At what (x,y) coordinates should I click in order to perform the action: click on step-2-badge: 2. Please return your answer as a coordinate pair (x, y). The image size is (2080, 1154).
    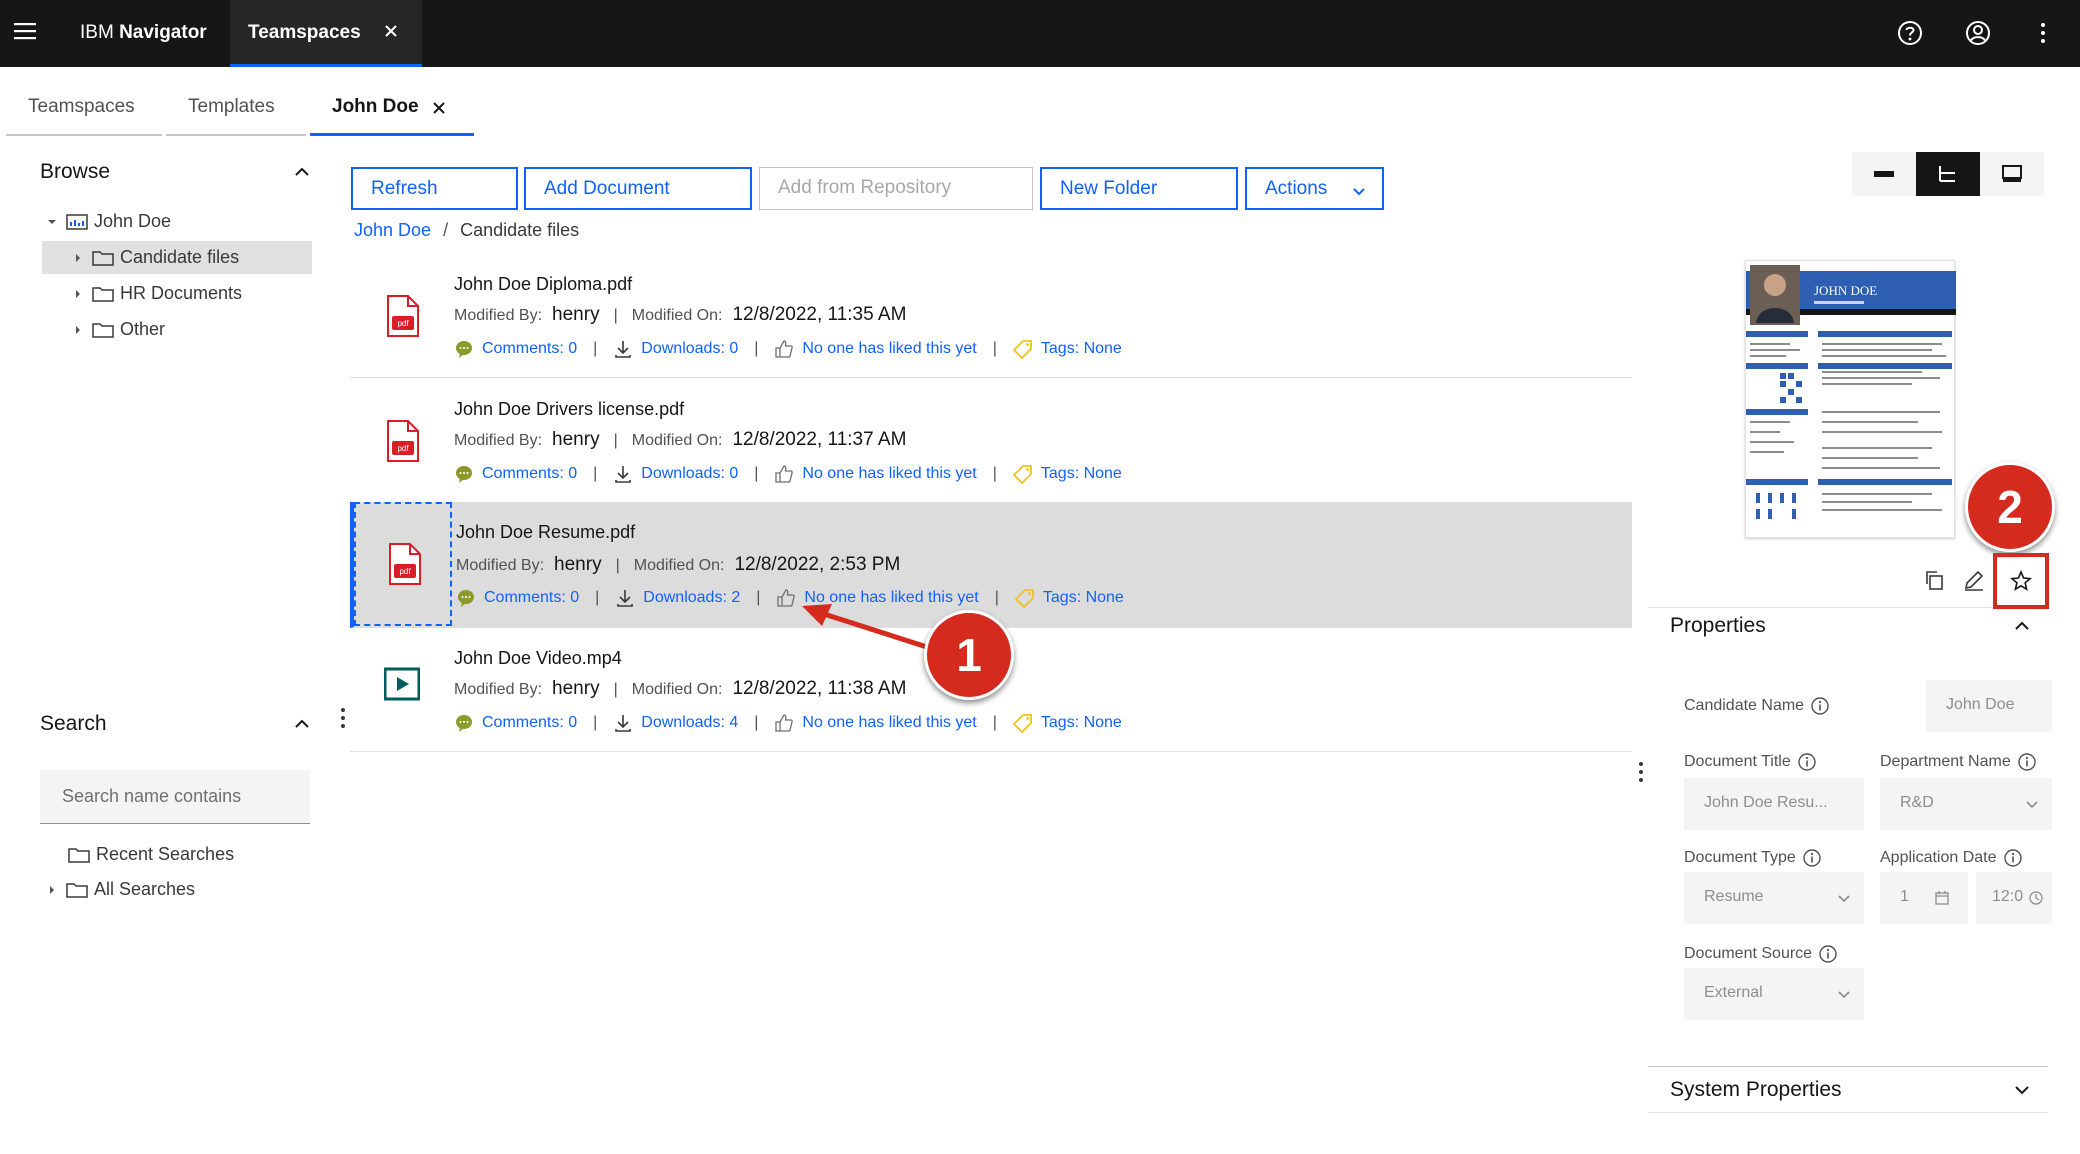
    Looking at the image, I should click on (2010, 507).